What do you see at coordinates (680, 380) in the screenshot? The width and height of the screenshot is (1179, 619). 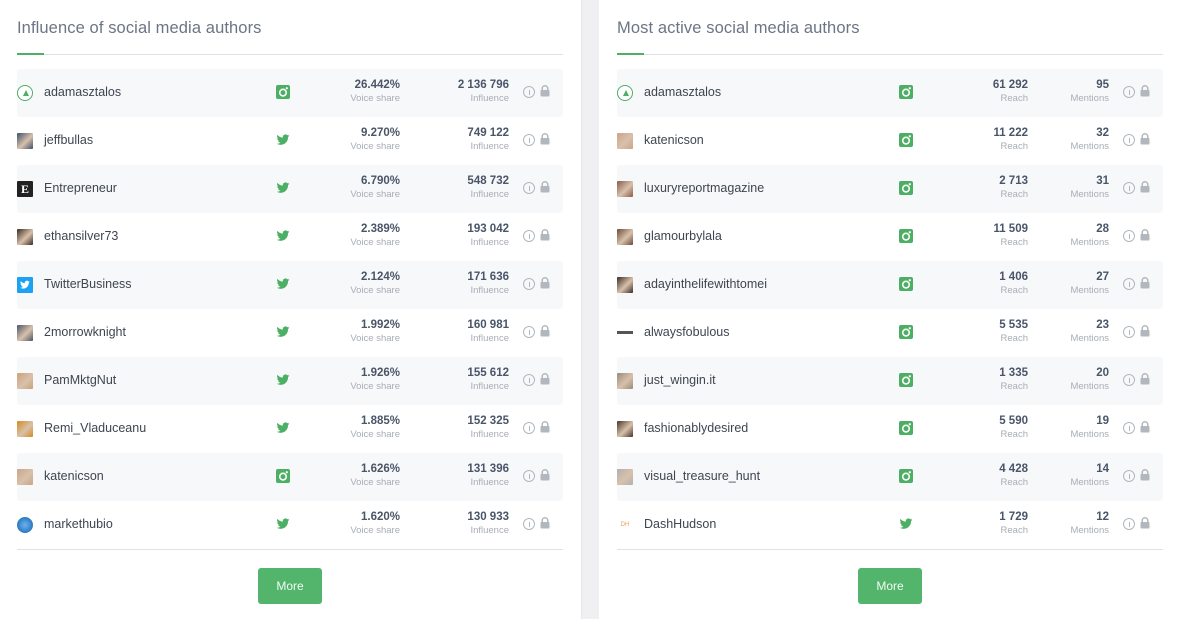 I see `author-name: just_wingin.it` at bounding box center [680, 380].